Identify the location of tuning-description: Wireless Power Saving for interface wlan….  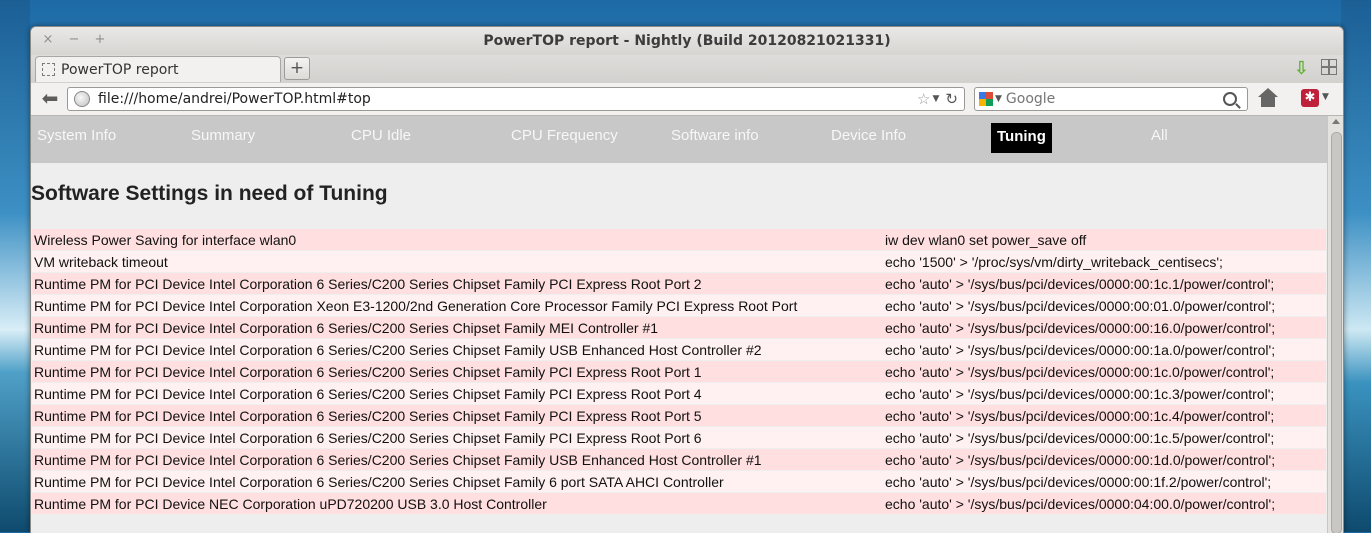
(457, 239).